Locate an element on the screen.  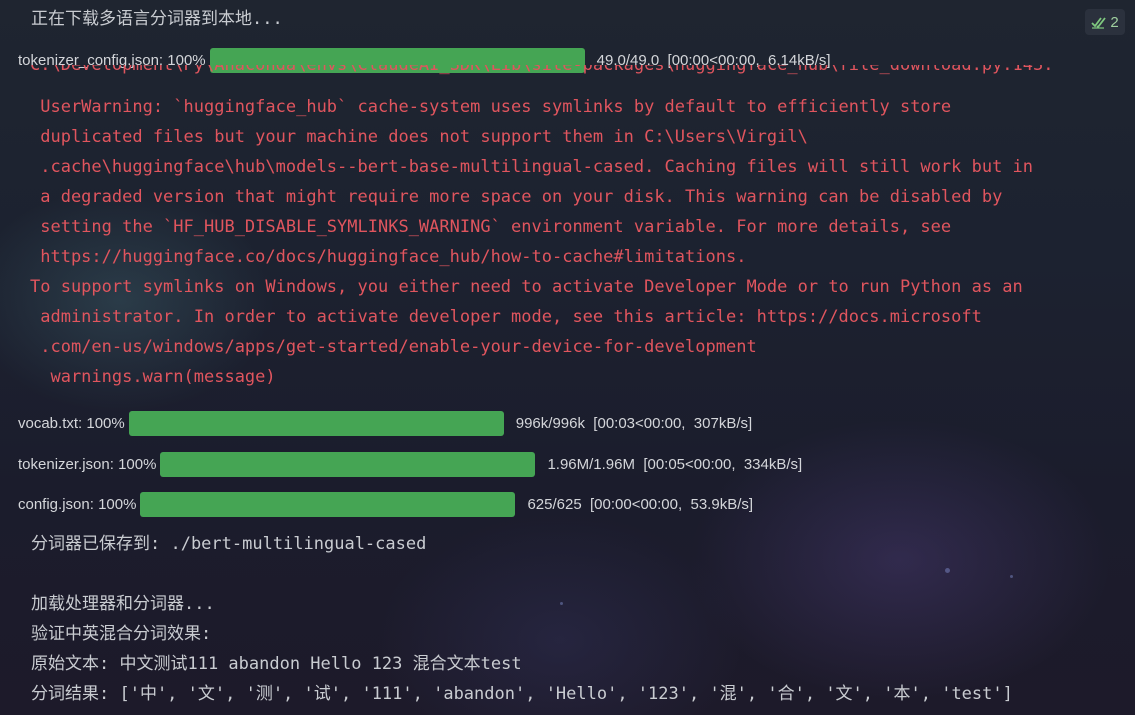
progress-stats: 1.96M/1.96M [00:05<00:00, 334kB/s] is located at coordinates (675, 464).